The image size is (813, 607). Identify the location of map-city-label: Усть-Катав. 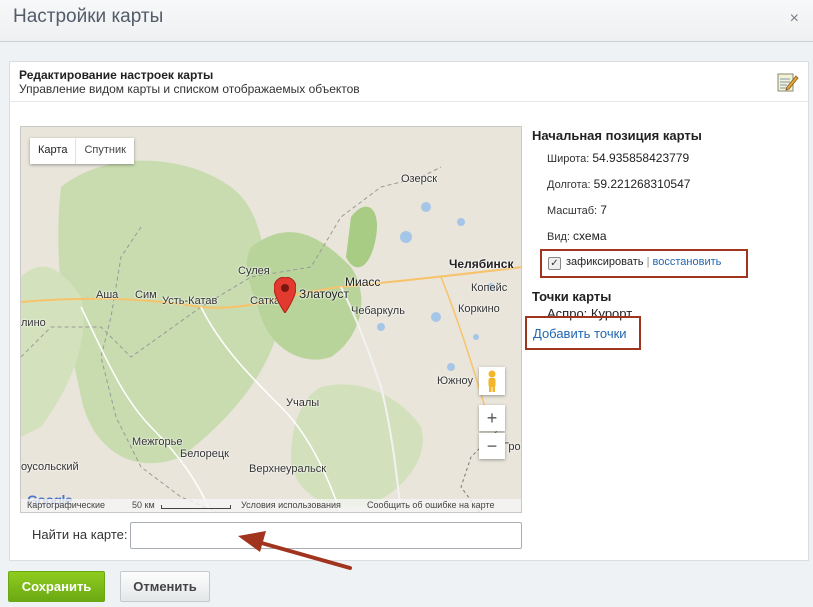
(190, 301).